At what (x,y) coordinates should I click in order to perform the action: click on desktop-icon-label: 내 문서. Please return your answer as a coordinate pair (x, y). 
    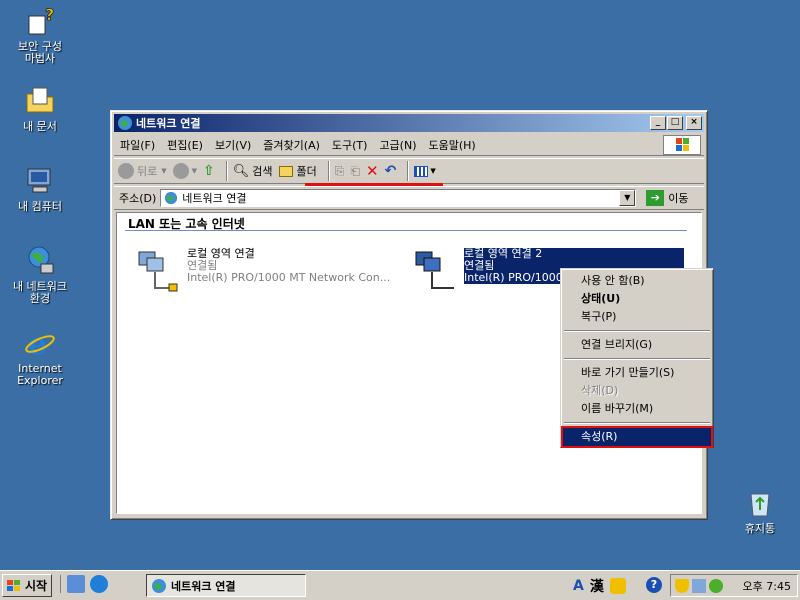
    Looking at the image, I should click on (40, 126).